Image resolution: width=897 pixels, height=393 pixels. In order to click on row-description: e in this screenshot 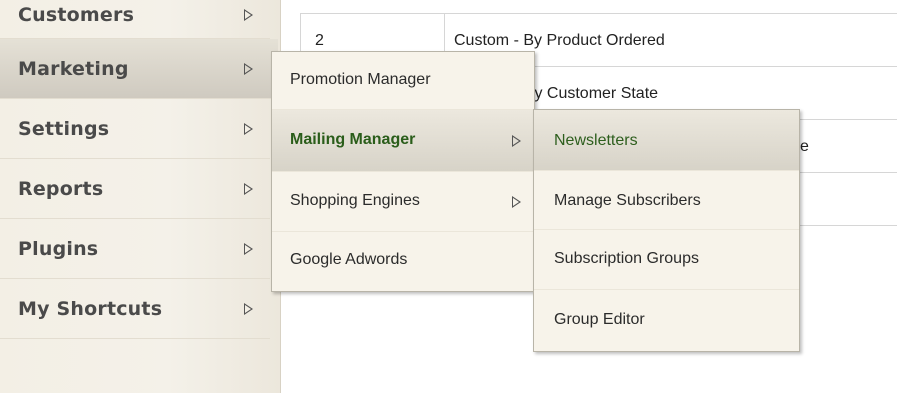, I will do `click(804, 146)`.